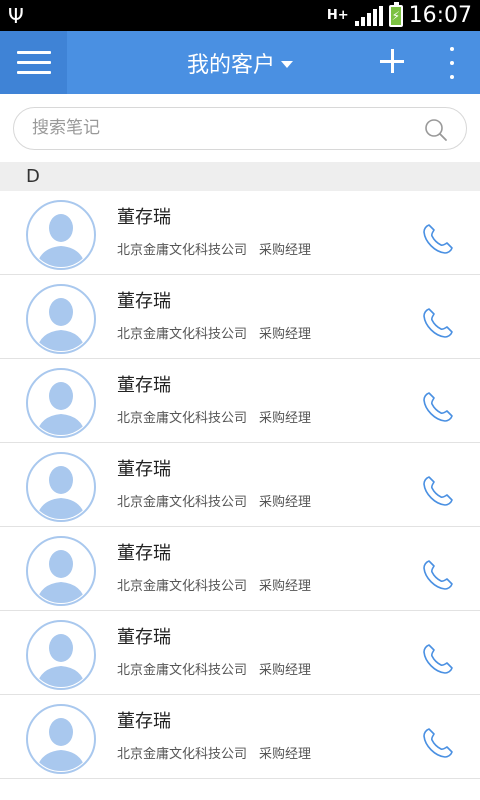 This screenshot has width=480, height=800. What do you see at coordinates (393, 62) in the screenshot?
I see `add-button` at bounding box center [393, 62].